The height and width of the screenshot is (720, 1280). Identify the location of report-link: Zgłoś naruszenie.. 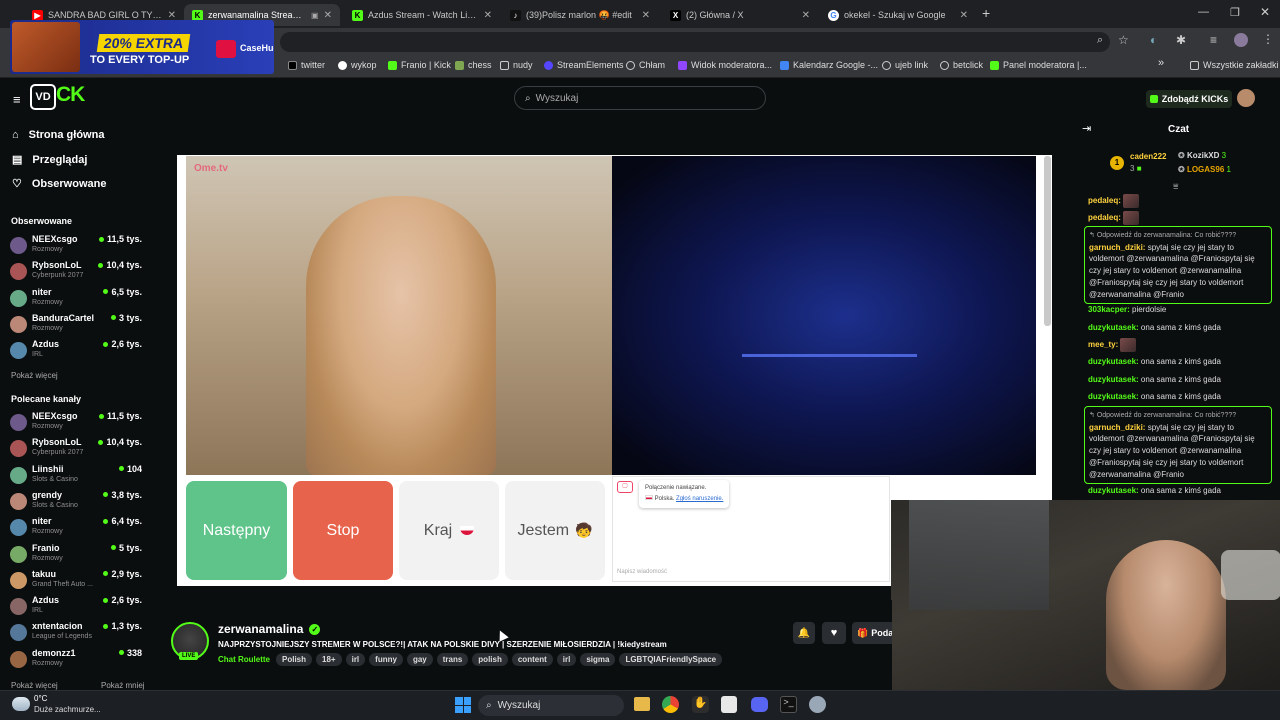
(699, 499).